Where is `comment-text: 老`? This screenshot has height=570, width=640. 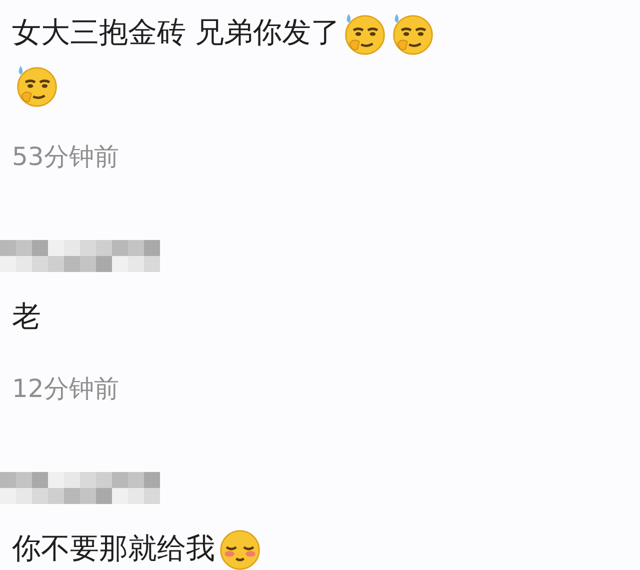
comment-text: 老 is located at coordinates (26, 316).